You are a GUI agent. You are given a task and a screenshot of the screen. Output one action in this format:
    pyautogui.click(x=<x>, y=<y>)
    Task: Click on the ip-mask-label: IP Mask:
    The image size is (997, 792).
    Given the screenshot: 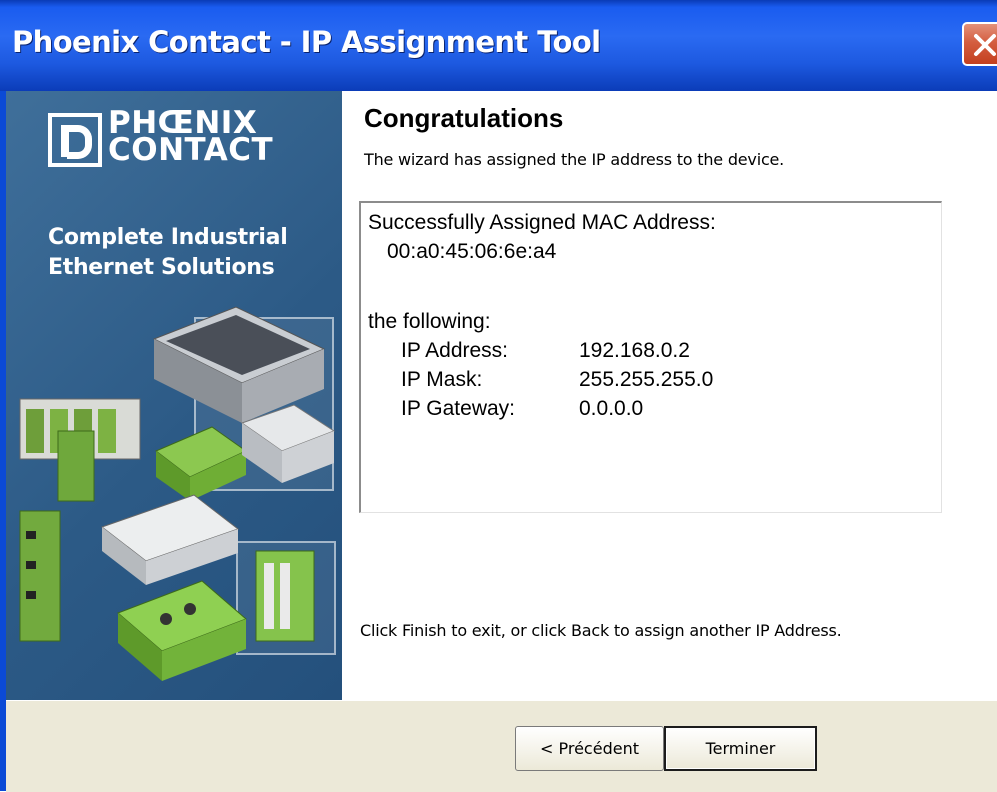 What is the action you would take?
    pyautogui.click(x=442, y=379)
    